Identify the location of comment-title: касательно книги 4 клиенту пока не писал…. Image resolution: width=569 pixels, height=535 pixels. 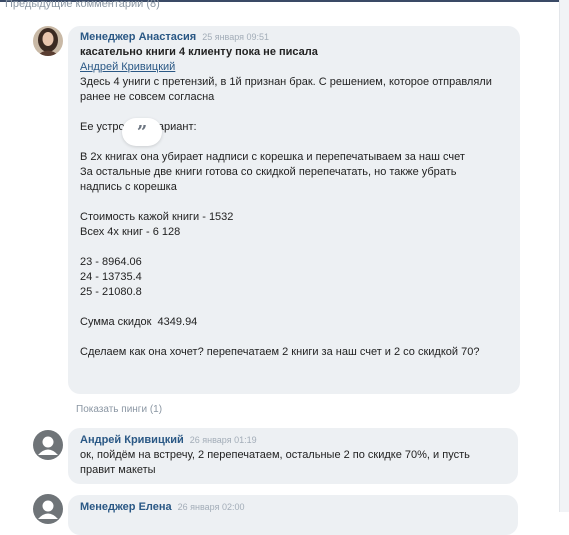
(199, 52).